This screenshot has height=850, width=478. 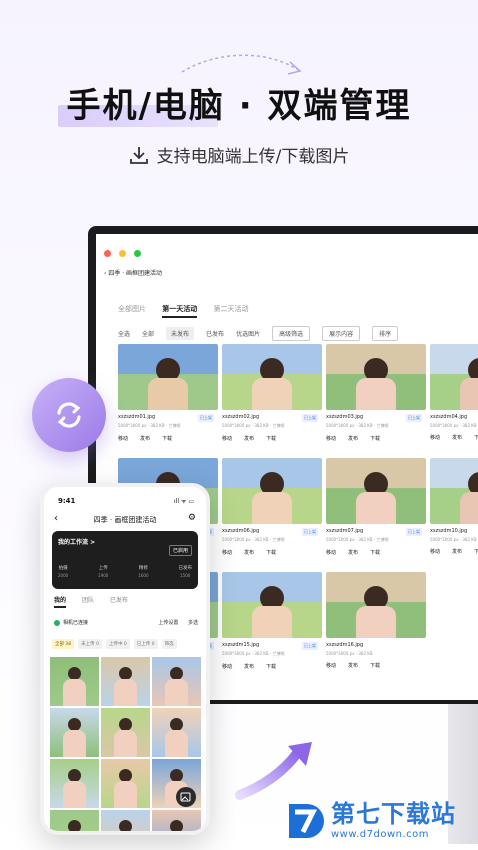 What do you see at coordinates (124, 333) in the screenshot?
I see `select-all-checkbox: 全选` at bounding box center [124, 333].